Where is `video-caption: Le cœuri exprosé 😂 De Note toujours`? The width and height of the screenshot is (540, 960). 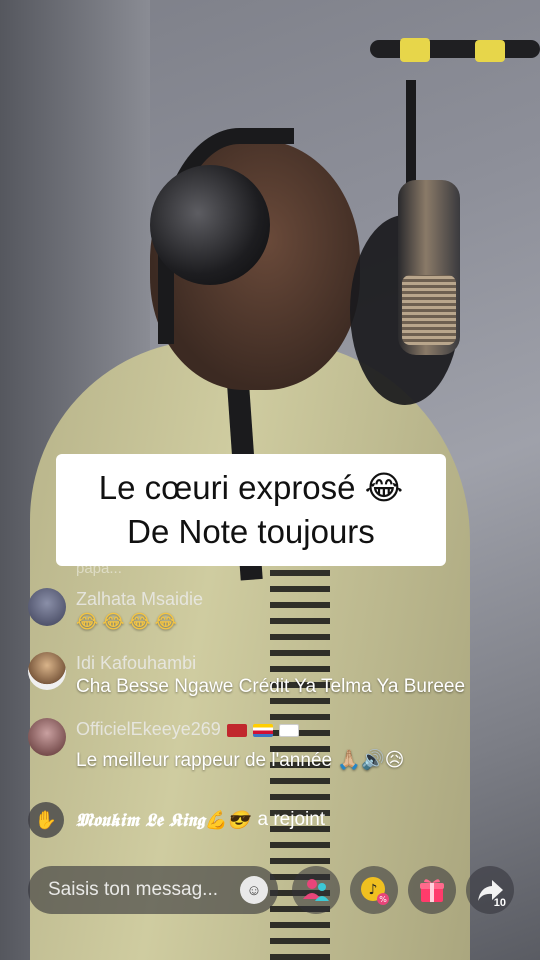
video-caption: Le cœuri exprosé 😂 De Note toujours is located at coordinates (251, 510).